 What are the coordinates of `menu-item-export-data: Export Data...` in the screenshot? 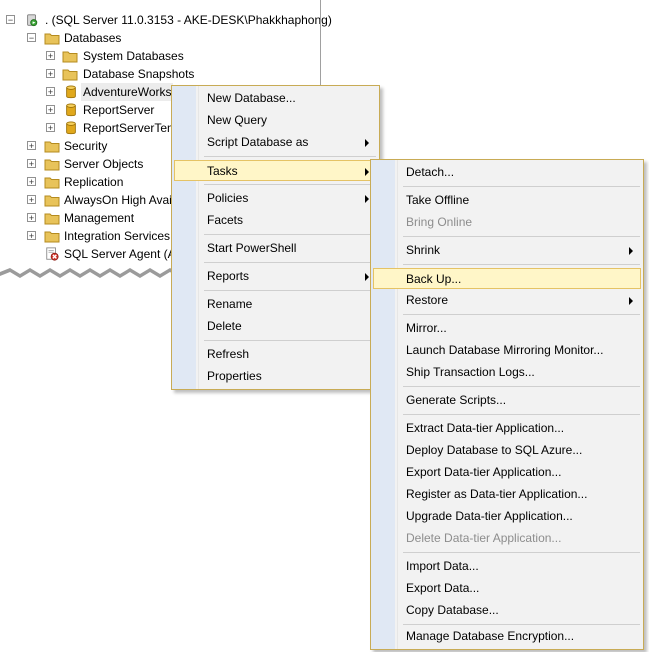 It's located at (507, 588).